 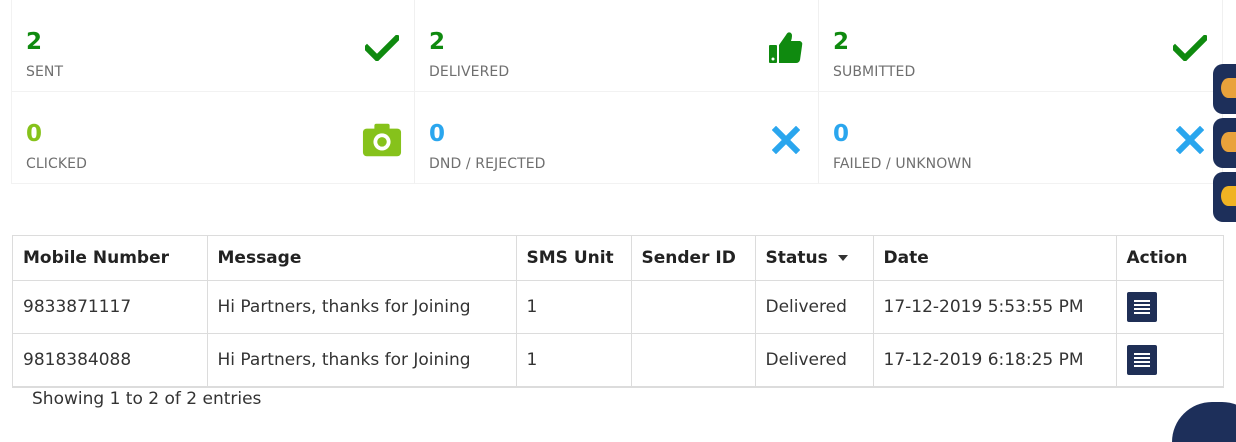 I want to click on stat-card-dnd-rejected: 0 DND / REJECTED, so click(x=617, y=138).